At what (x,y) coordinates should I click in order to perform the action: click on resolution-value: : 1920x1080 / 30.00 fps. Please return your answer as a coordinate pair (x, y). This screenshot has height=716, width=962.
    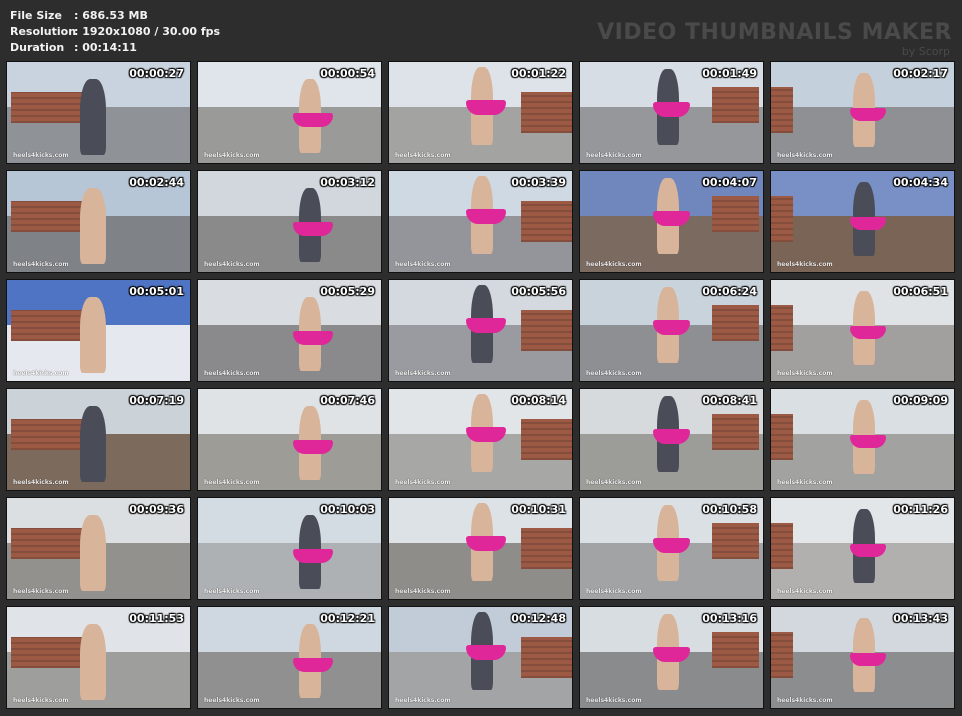
    Looking at the image, I should click on (147, 31).